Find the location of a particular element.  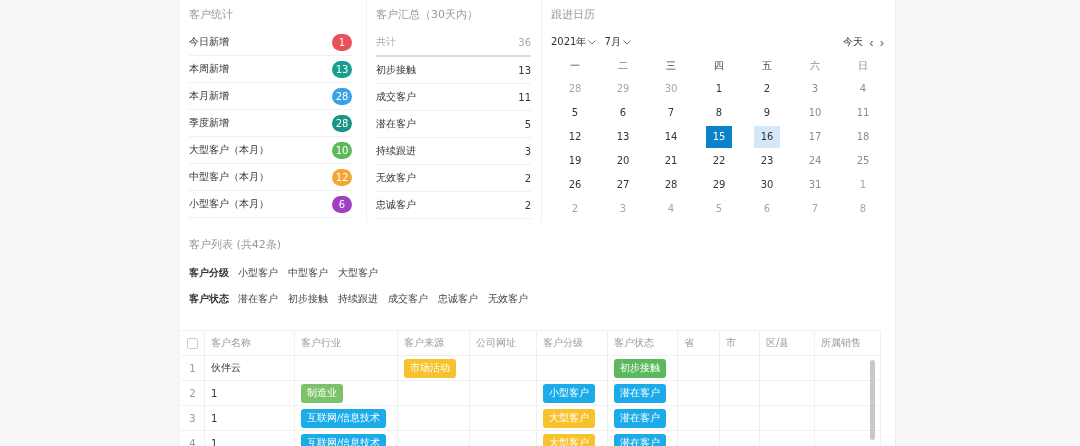

filter-label: 客户状态 is located at coordinates (209, 299).